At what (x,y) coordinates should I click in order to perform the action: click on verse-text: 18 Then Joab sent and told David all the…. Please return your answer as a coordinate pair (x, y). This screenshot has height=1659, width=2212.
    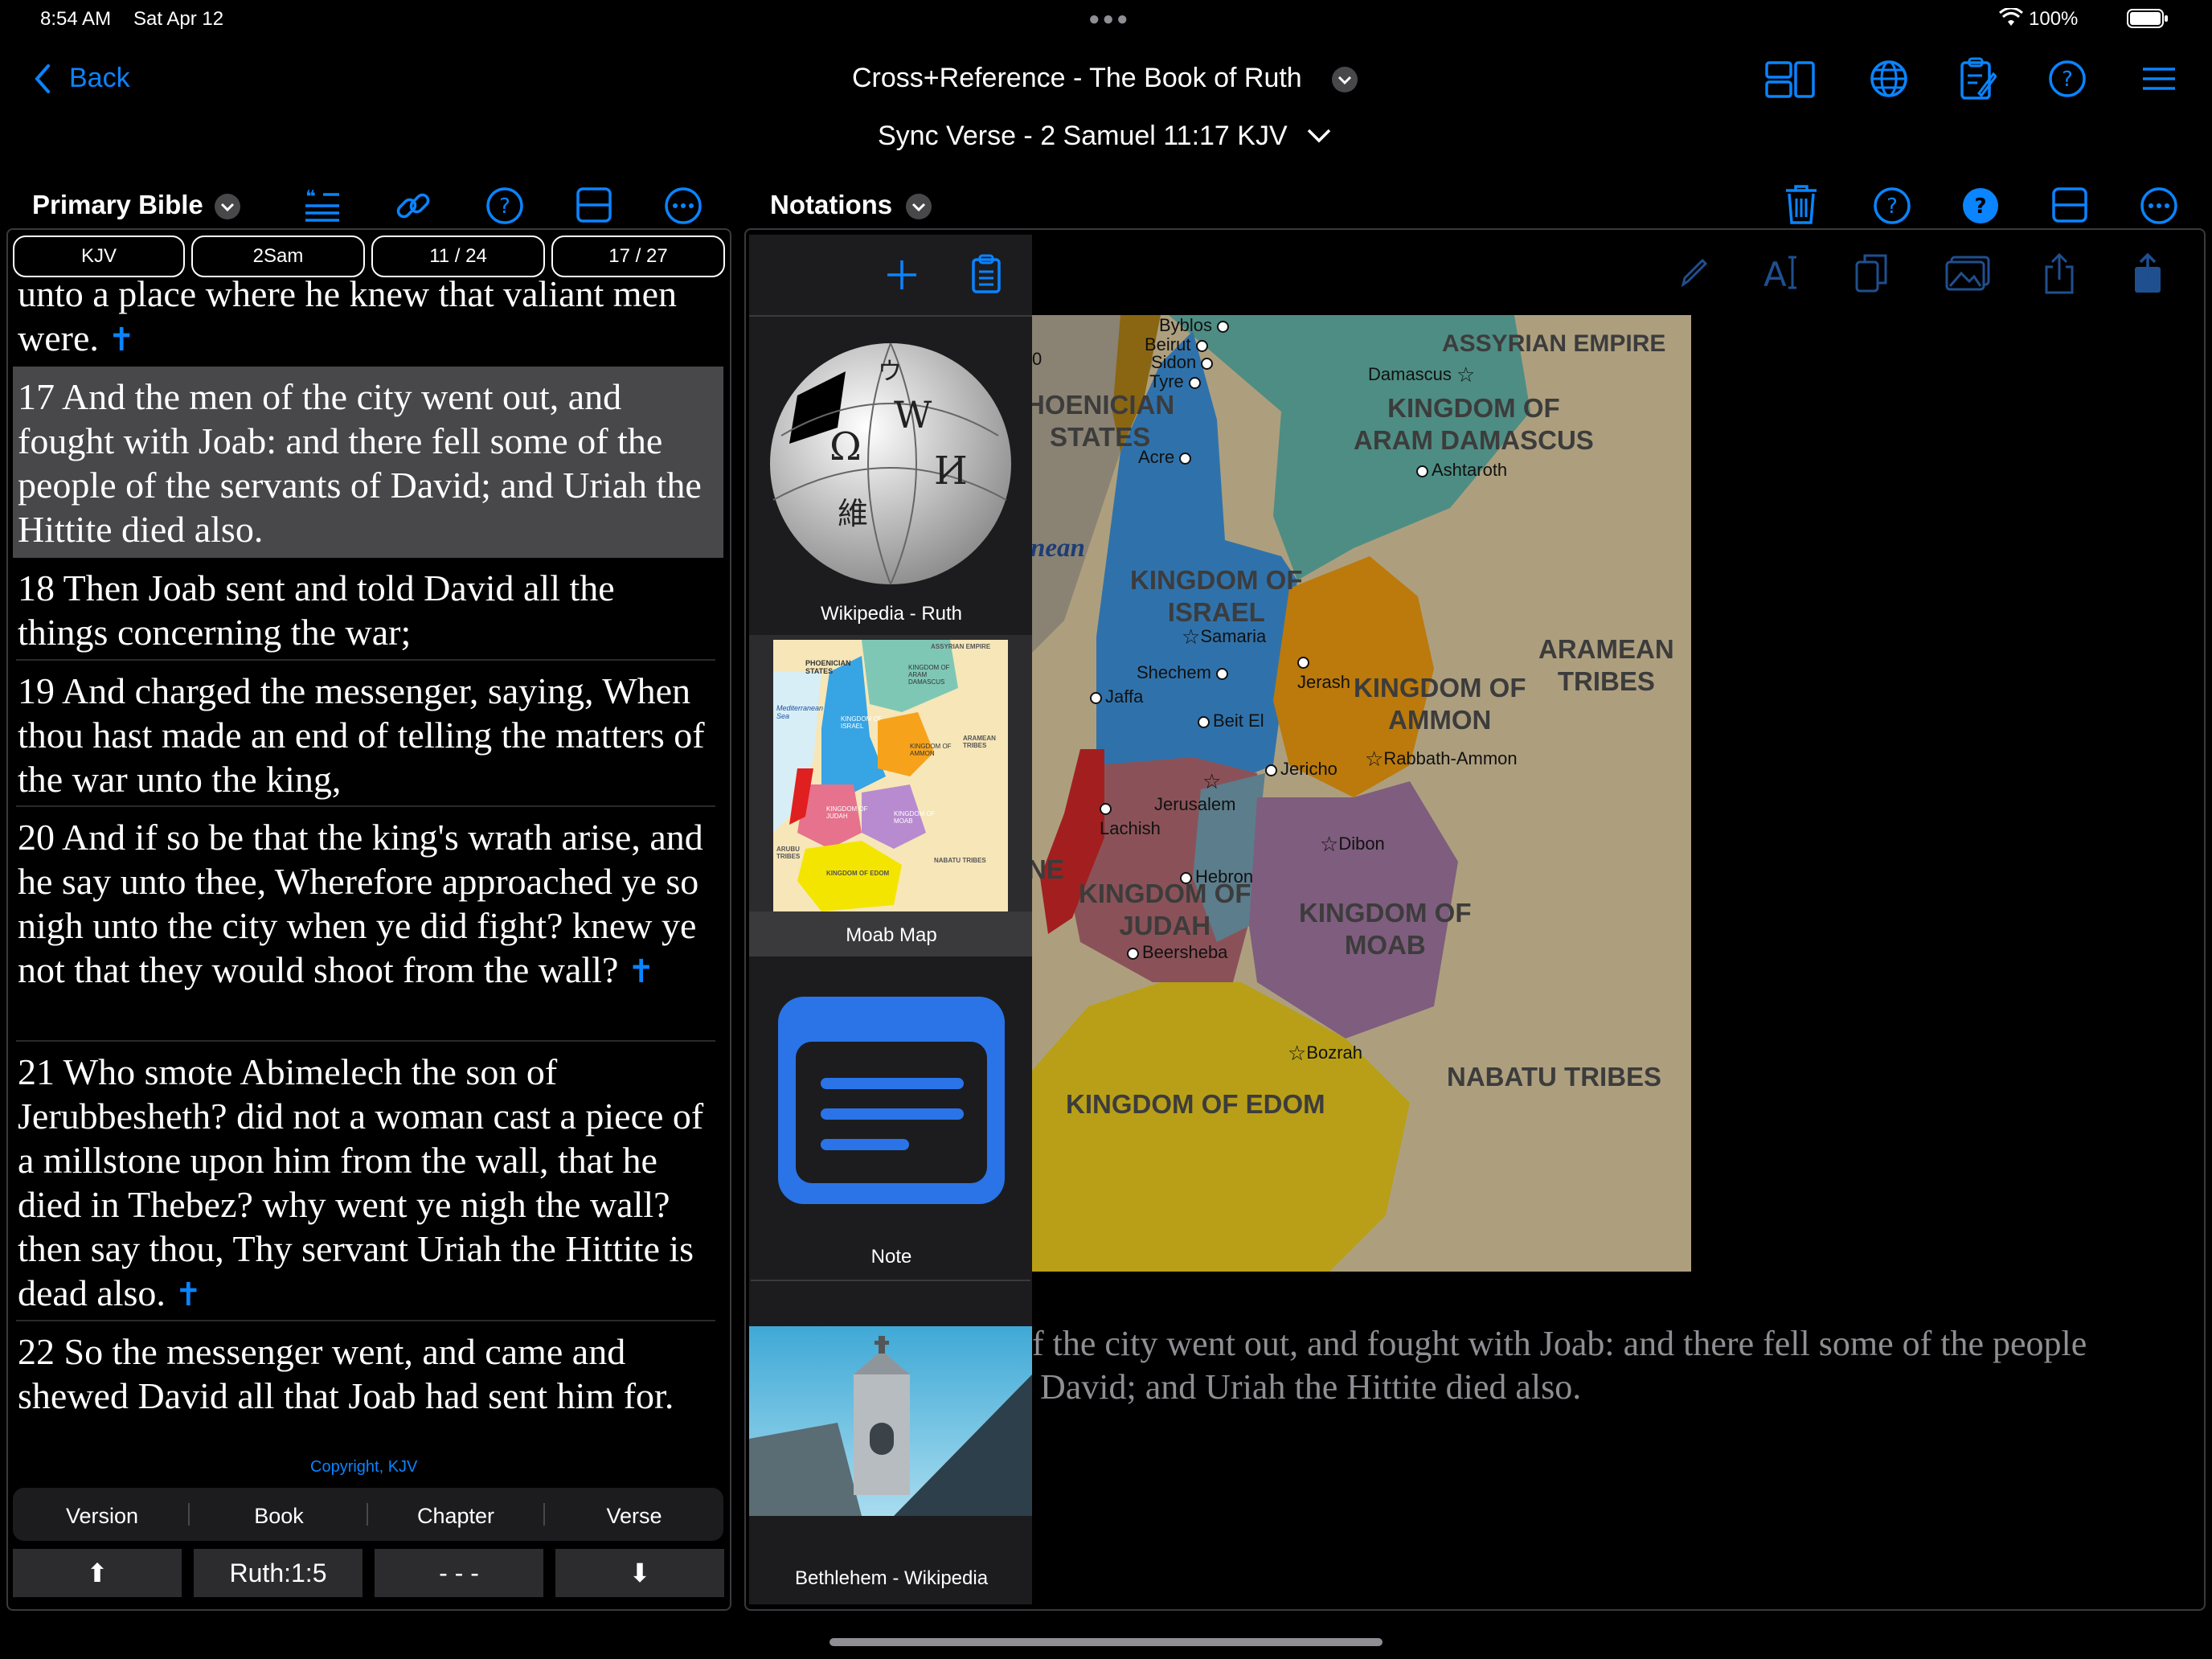
    Looking at the image, I should click on (316, 610).